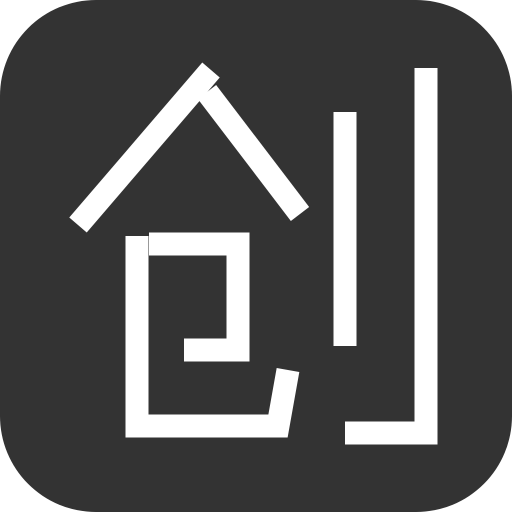 The width and height of the screenshot is (512, 512). What do you see at coordinates (253, 153) in the screenshot?
I see `glyph-stroke-roof-right` at bounding box center [253, 153].